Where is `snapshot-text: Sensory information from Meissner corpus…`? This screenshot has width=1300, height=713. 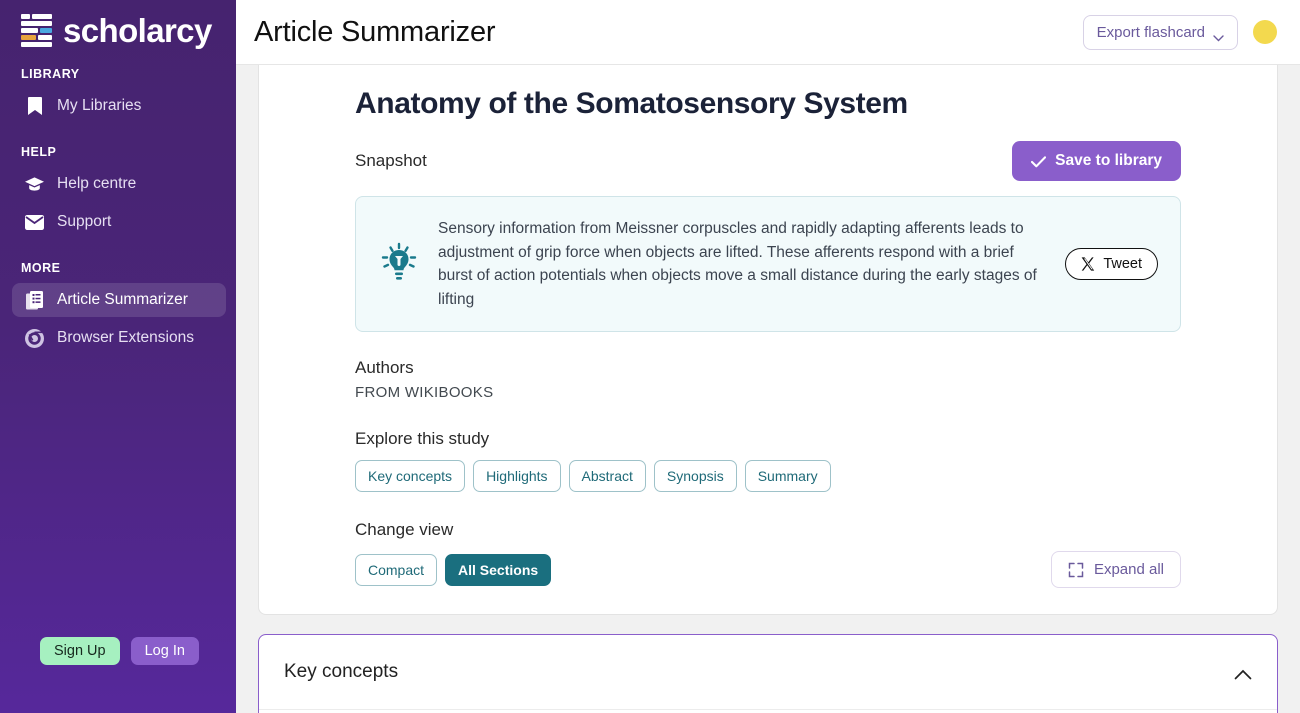
snapshot-text: Sensory information from Meissner corpus… is located at coordinates (737, 264).